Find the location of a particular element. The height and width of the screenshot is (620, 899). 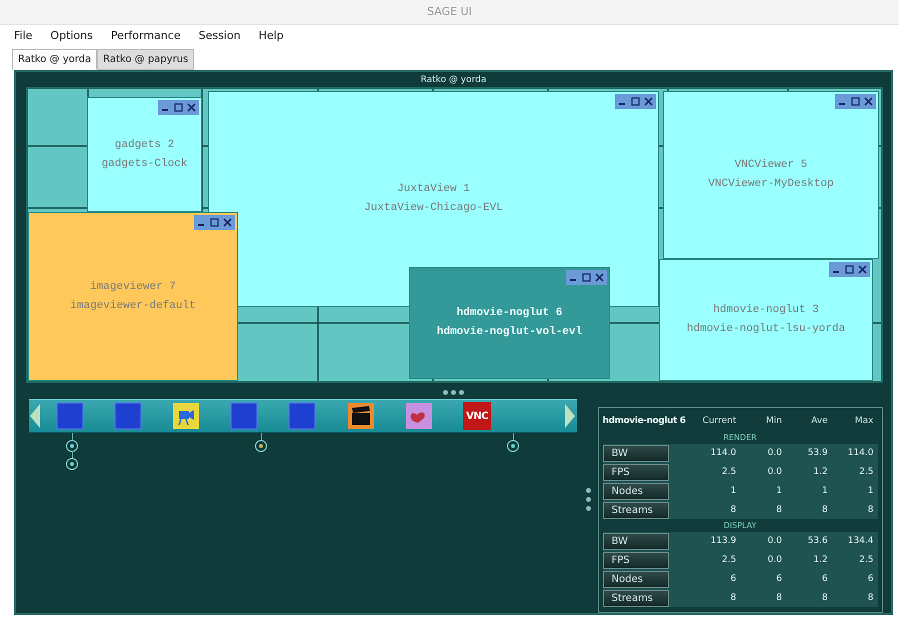

app-name: JuxtaView 1 is located at coordinates (433, 189).